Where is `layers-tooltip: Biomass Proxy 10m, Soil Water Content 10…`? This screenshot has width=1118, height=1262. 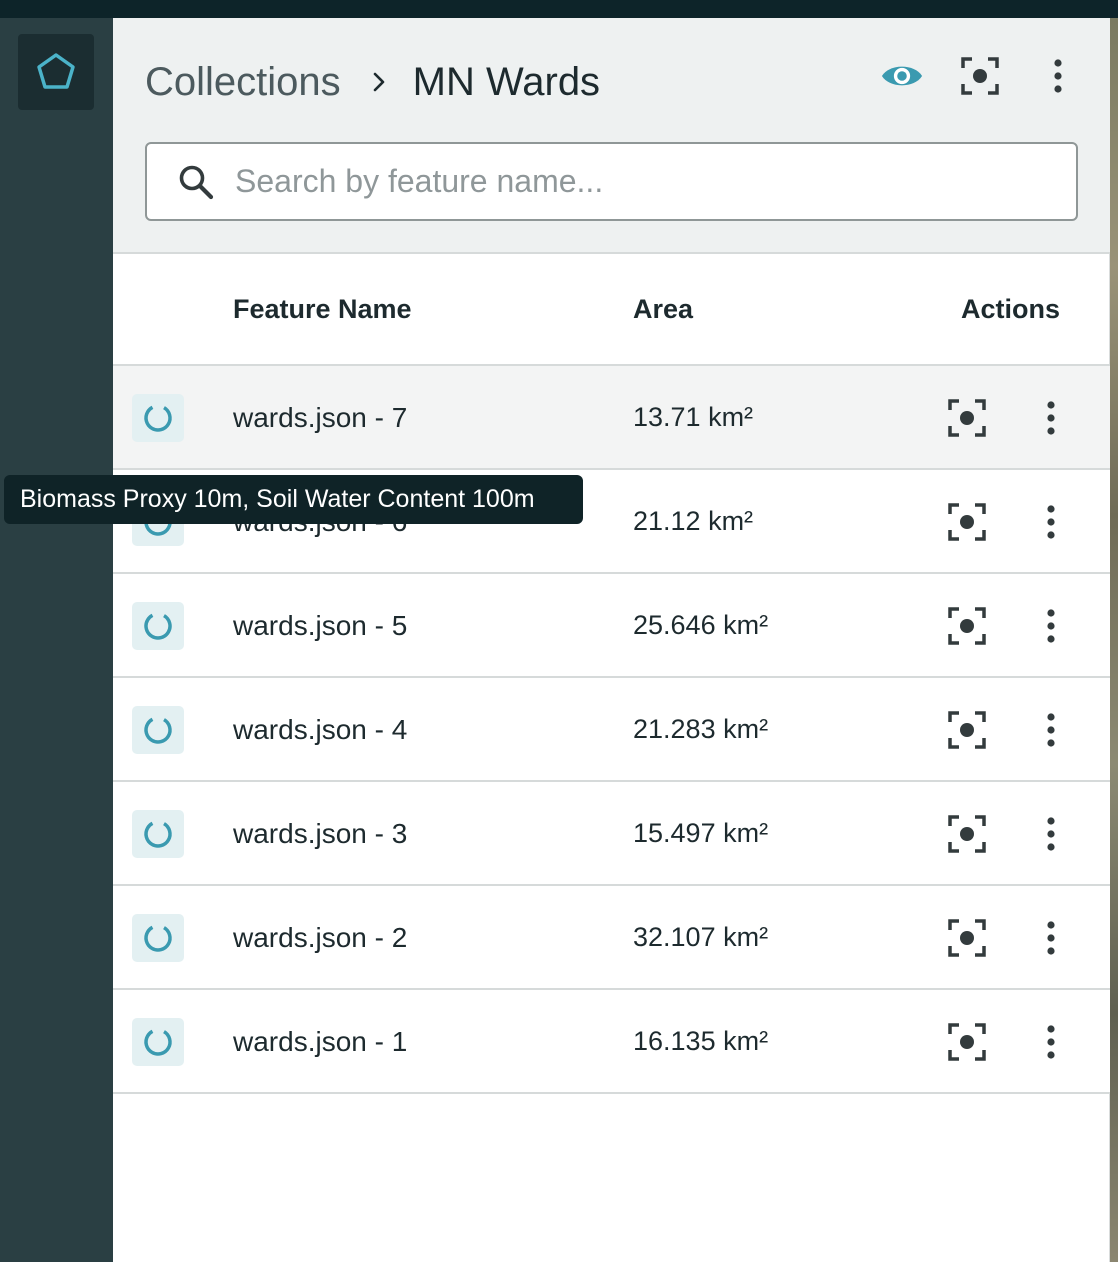 layers-tooltip: Biomass Proxy 10m, Soil Water Content 10… is located at coordinates (293, 499).